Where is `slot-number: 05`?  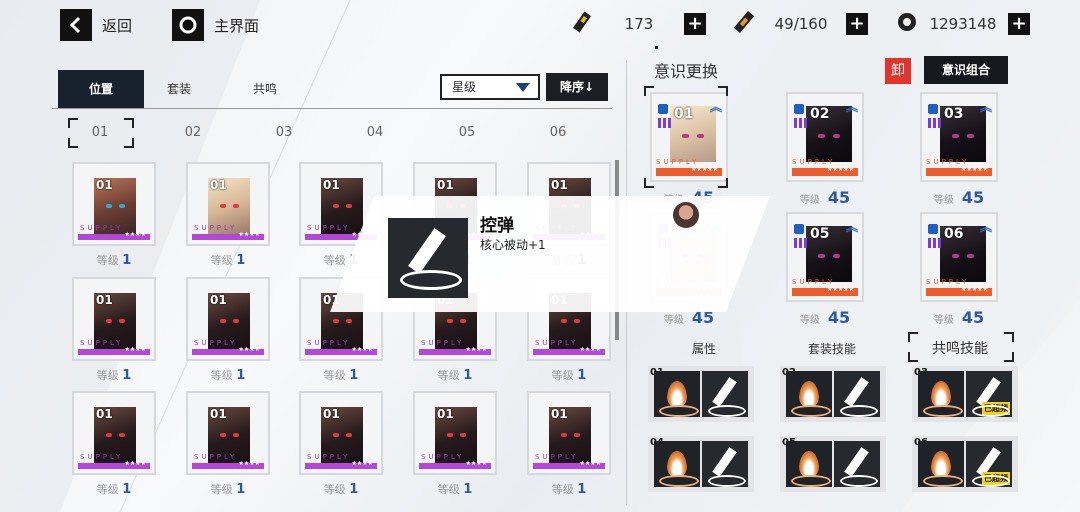 slot-number: 05 is located at coordinates (820, 234).